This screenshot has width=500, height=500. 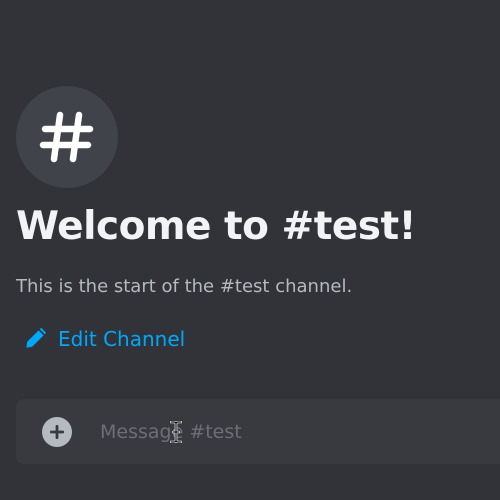 I want to click on edit-channel-button: Edit Channel, so click(x=104, y=339).